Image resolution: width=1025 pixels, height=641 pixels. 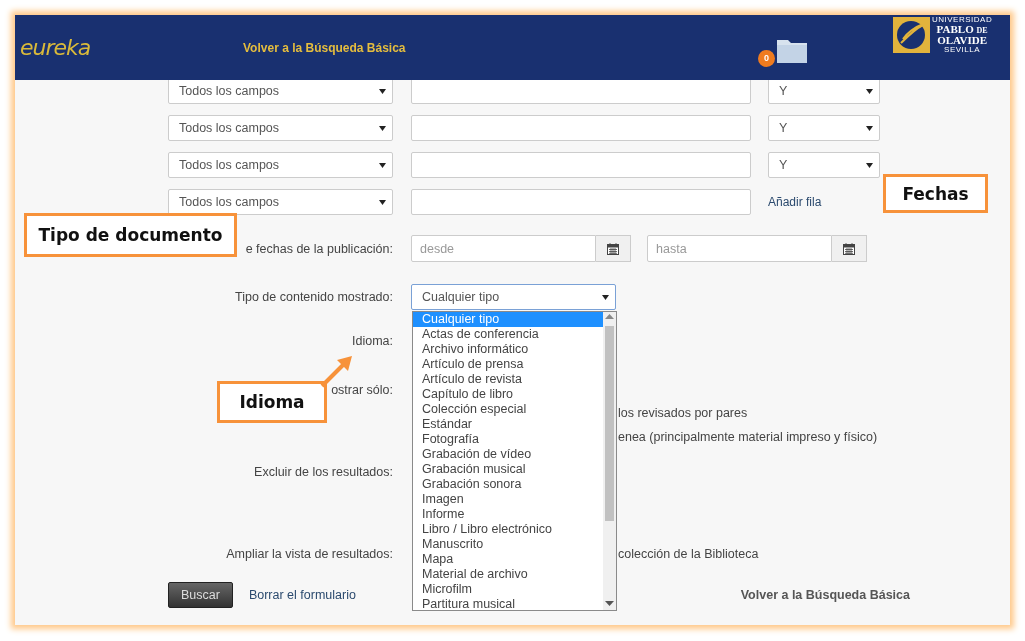 I want to click on callout-label: Fechas, so click(x=935, y=193).